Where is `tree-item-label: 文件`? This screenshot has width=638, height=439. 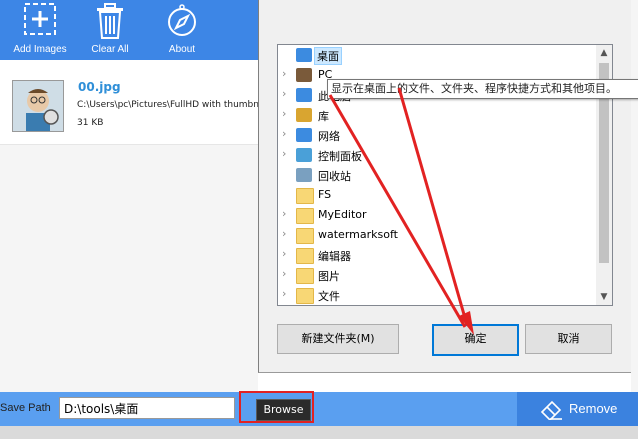 tree-item-label: 文件 is located at coordinates (329, 296).